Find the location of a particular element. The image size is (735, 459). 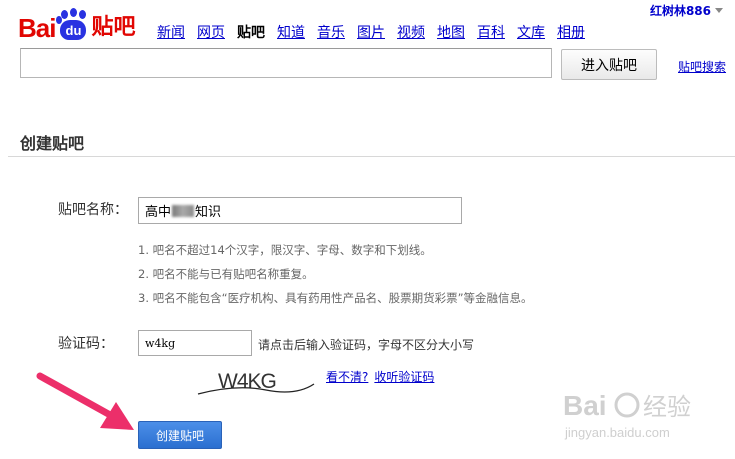

section-divider is located at coordinates (371, 156).